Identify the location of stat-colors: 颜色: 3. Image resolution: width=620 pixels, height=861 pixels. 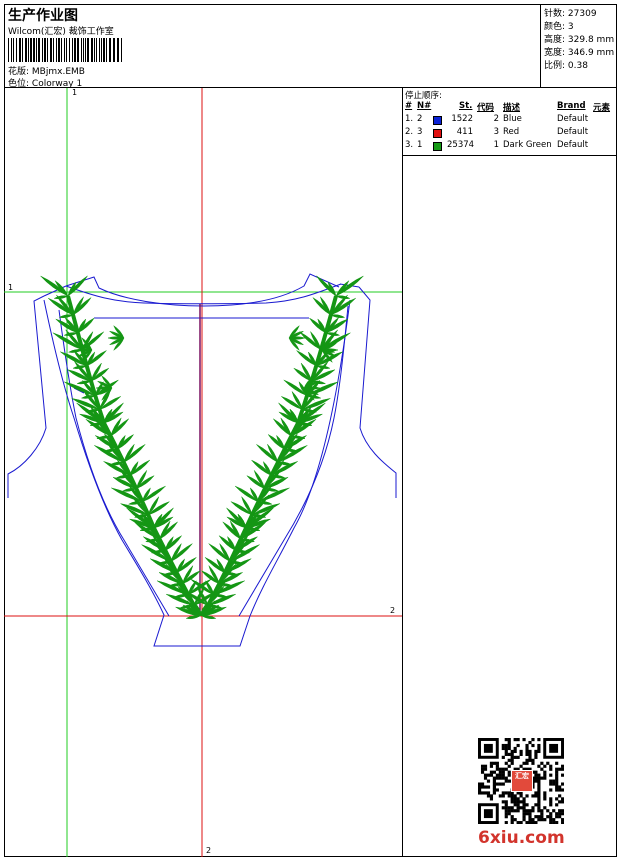
(559, 27).